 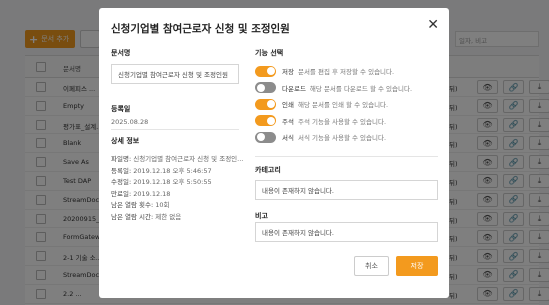 I want to click on detail-item: 등록일: 2019.12.18 오후 5:46:57, so click(x=161, y=170).